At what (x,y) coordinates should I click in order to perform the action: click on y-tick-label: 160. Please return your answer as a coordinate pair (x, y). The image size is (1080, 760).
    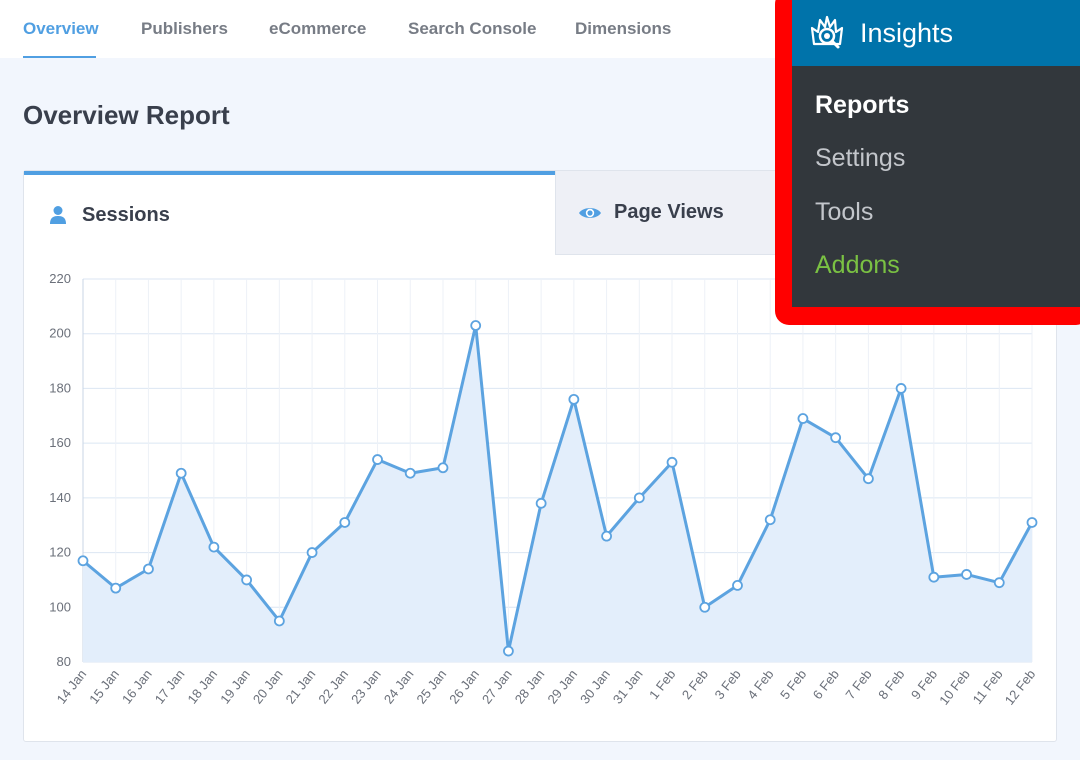
    Looking at the image, I should click on (60, 442).